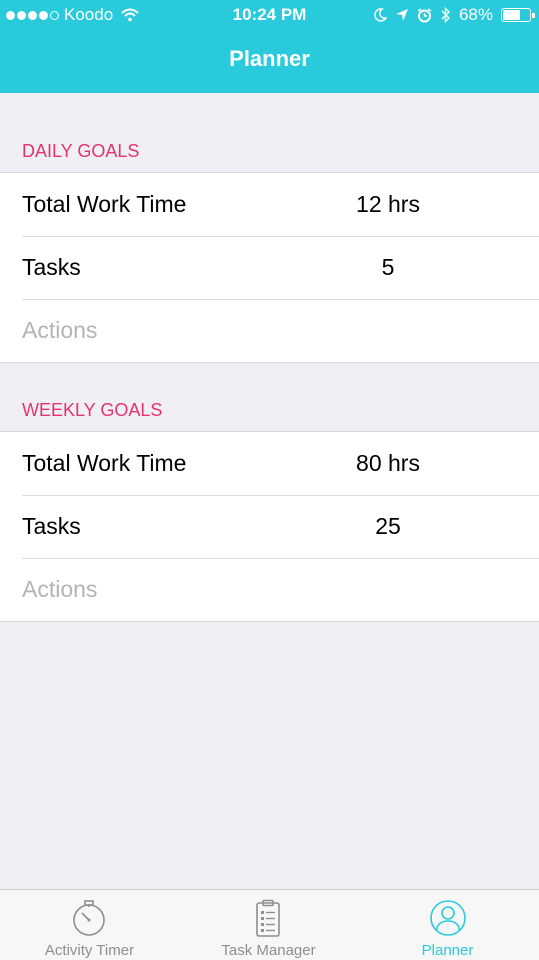 The height and width of the screenshot is (960, 539). What do you see at coordinates (380, 15) in the screenshot?
I see `moon-icon` at bounding box center [380, 15].